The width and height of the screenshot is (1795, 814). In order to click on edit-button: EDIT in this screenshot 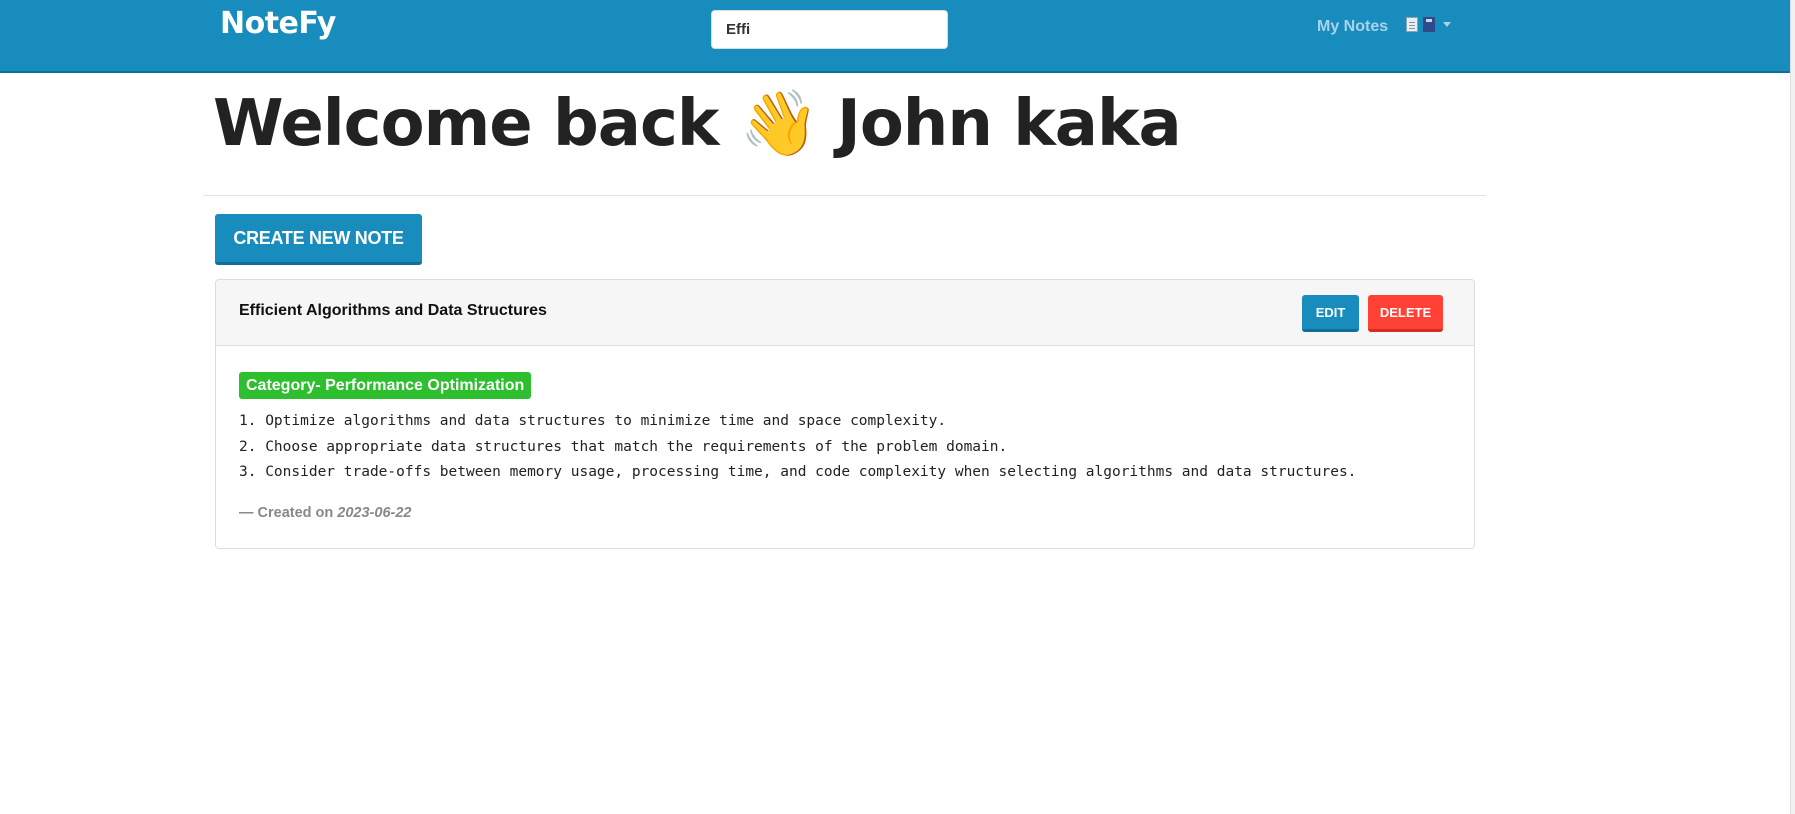, I will do `click(1330, 313)`.